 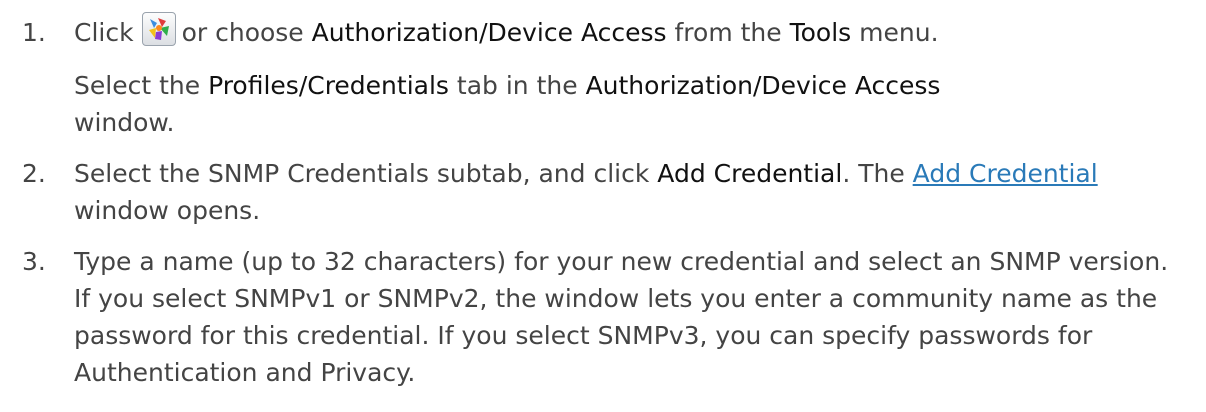 I want to click on authorization-device-access-icon, so click(x=158, y=29).